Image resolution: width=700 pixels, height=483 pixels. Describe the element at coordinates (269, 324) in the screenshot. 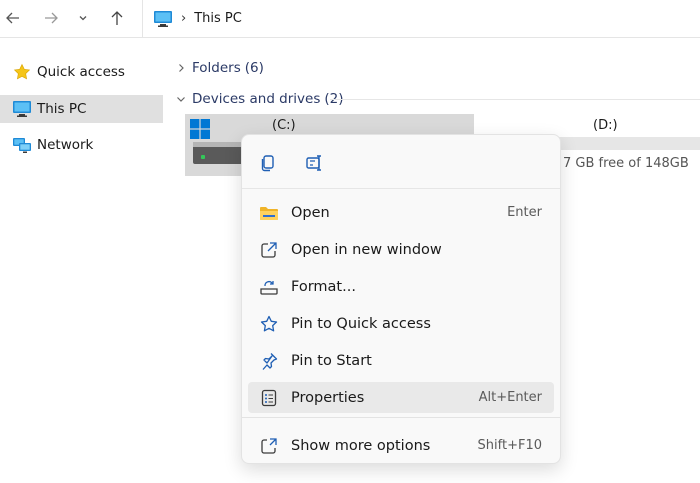

I see `star-outline-icon` at that location.